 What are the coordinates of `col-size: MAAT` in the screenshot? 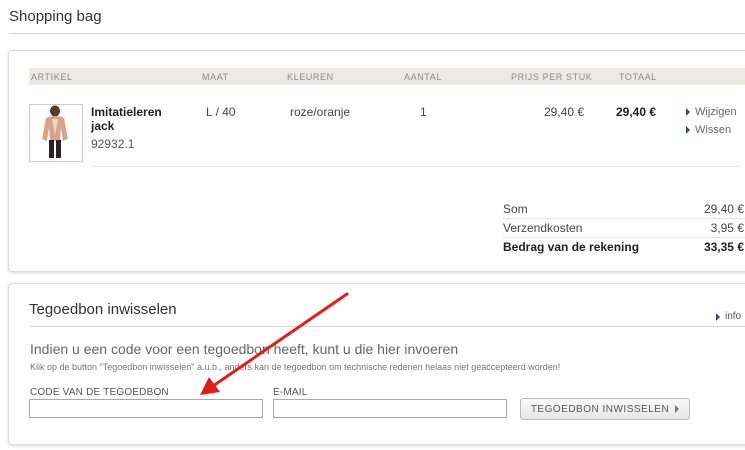 It's located at (215, 77).